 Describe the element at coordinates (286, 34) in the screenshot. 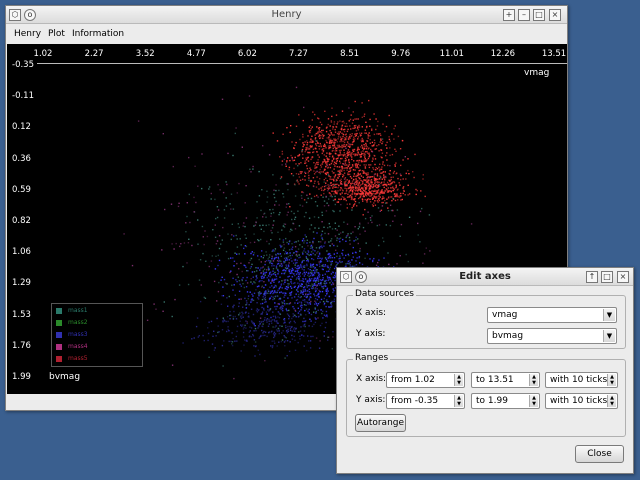

I see `menubar: Henry Plot Information` at that location.